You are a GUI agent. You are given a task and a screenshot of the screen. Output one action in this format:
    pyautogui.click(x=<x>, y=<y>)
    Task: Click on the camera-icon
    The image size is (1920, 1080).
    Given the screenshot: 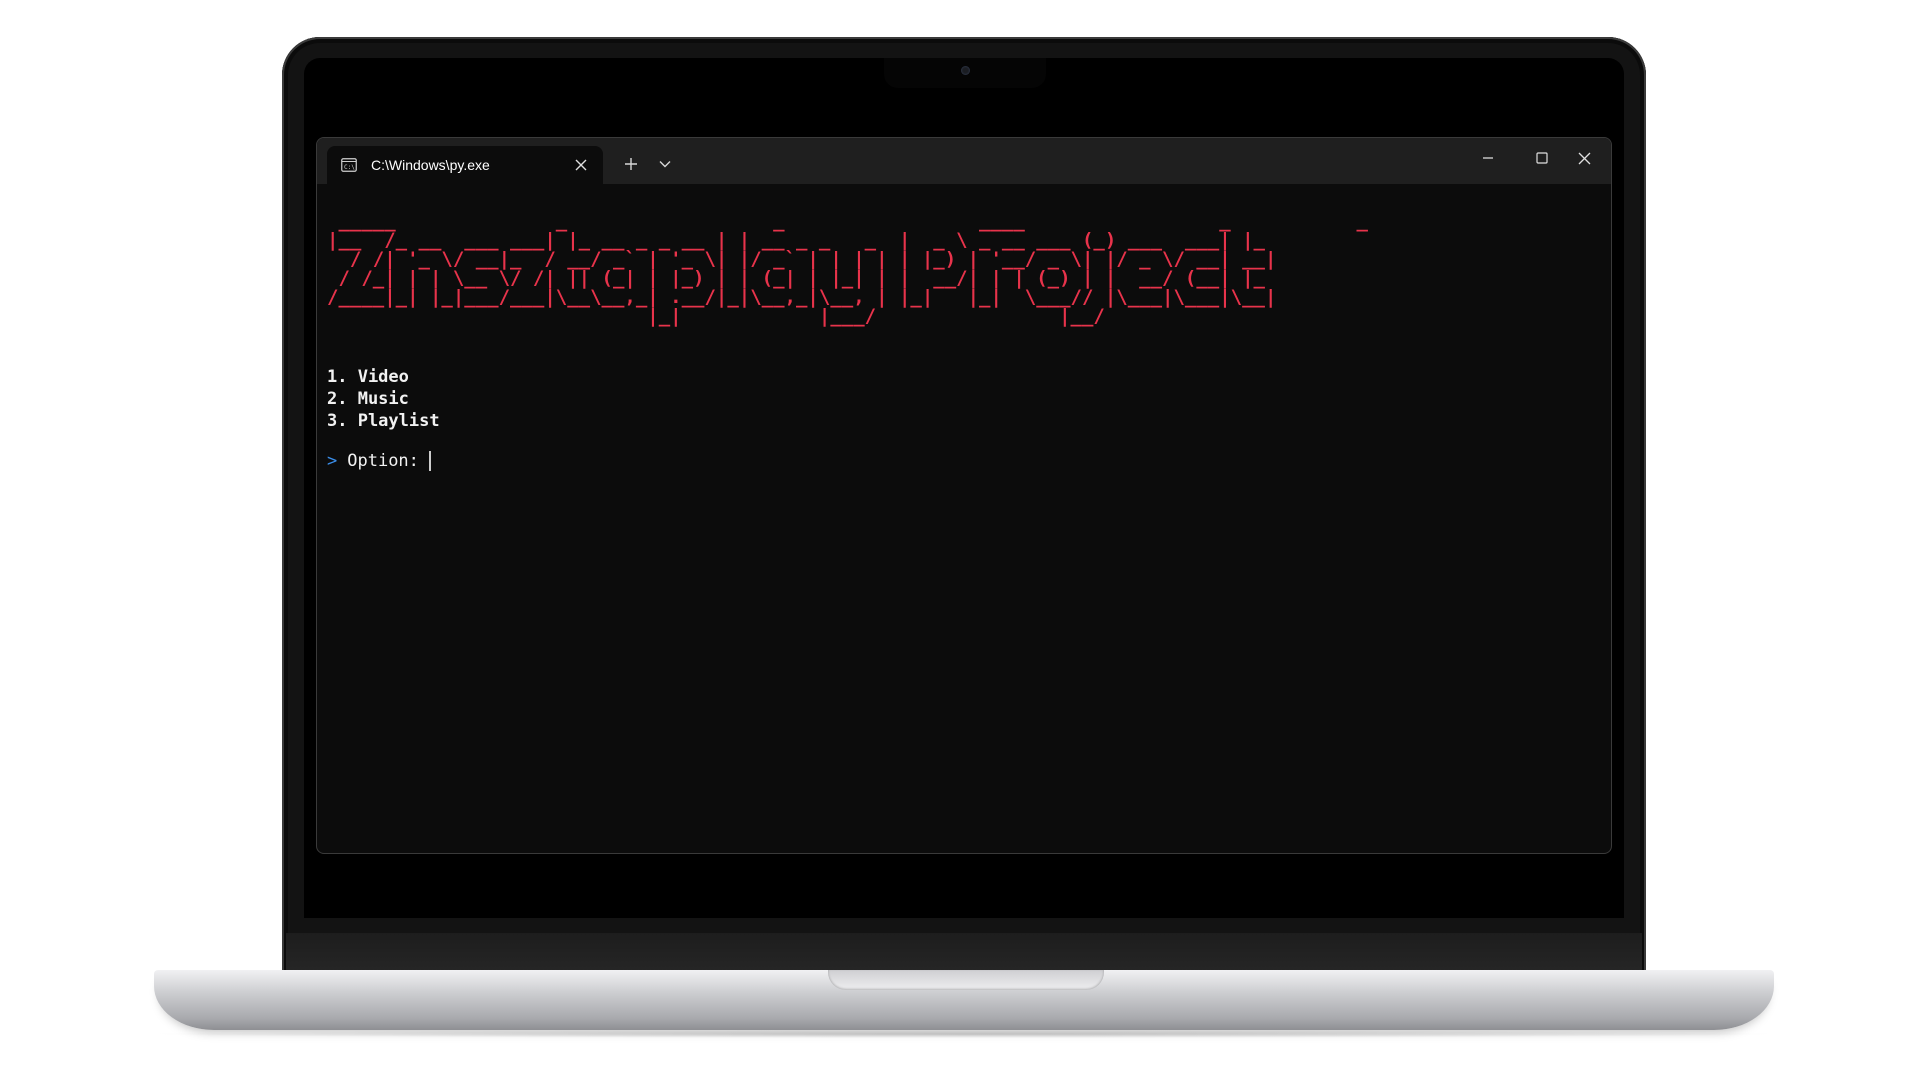 What is the action you would take?
    pyautogui.click(x=965, y=70)
    